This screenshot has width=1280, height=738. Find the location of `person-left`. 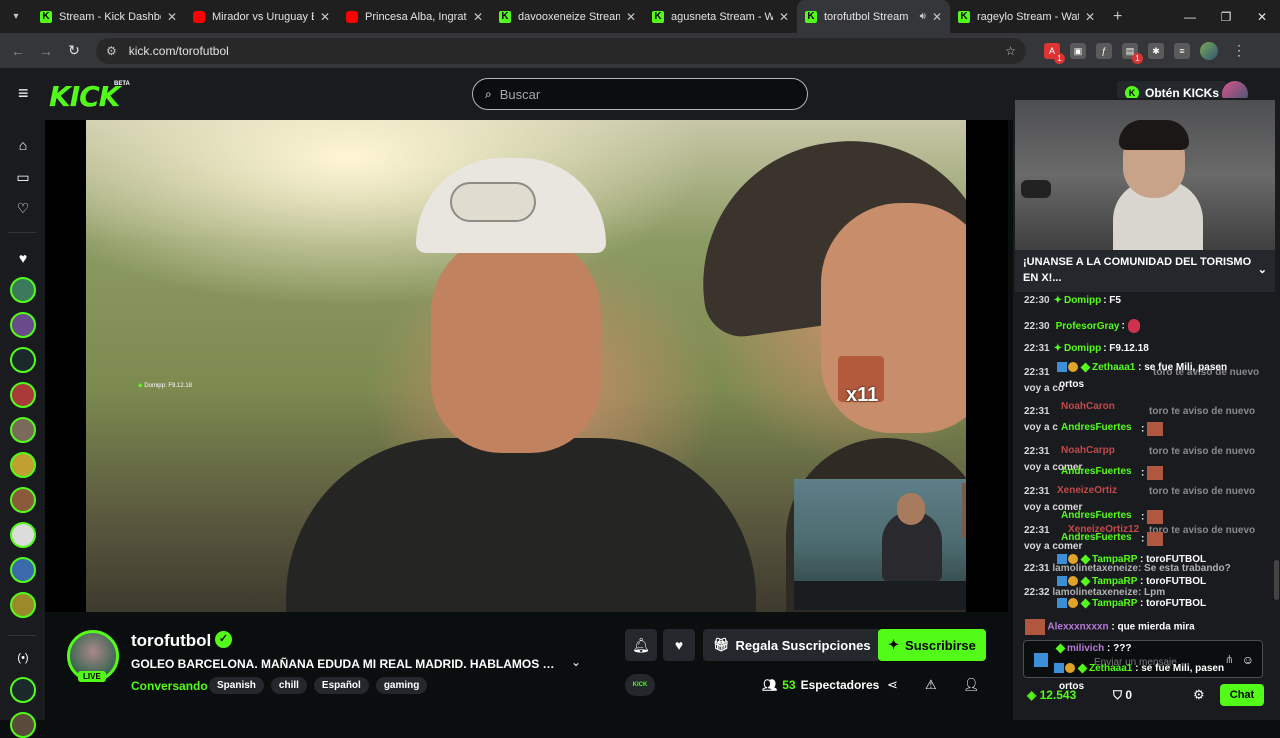

person-left is located at coordinates (516, 343).